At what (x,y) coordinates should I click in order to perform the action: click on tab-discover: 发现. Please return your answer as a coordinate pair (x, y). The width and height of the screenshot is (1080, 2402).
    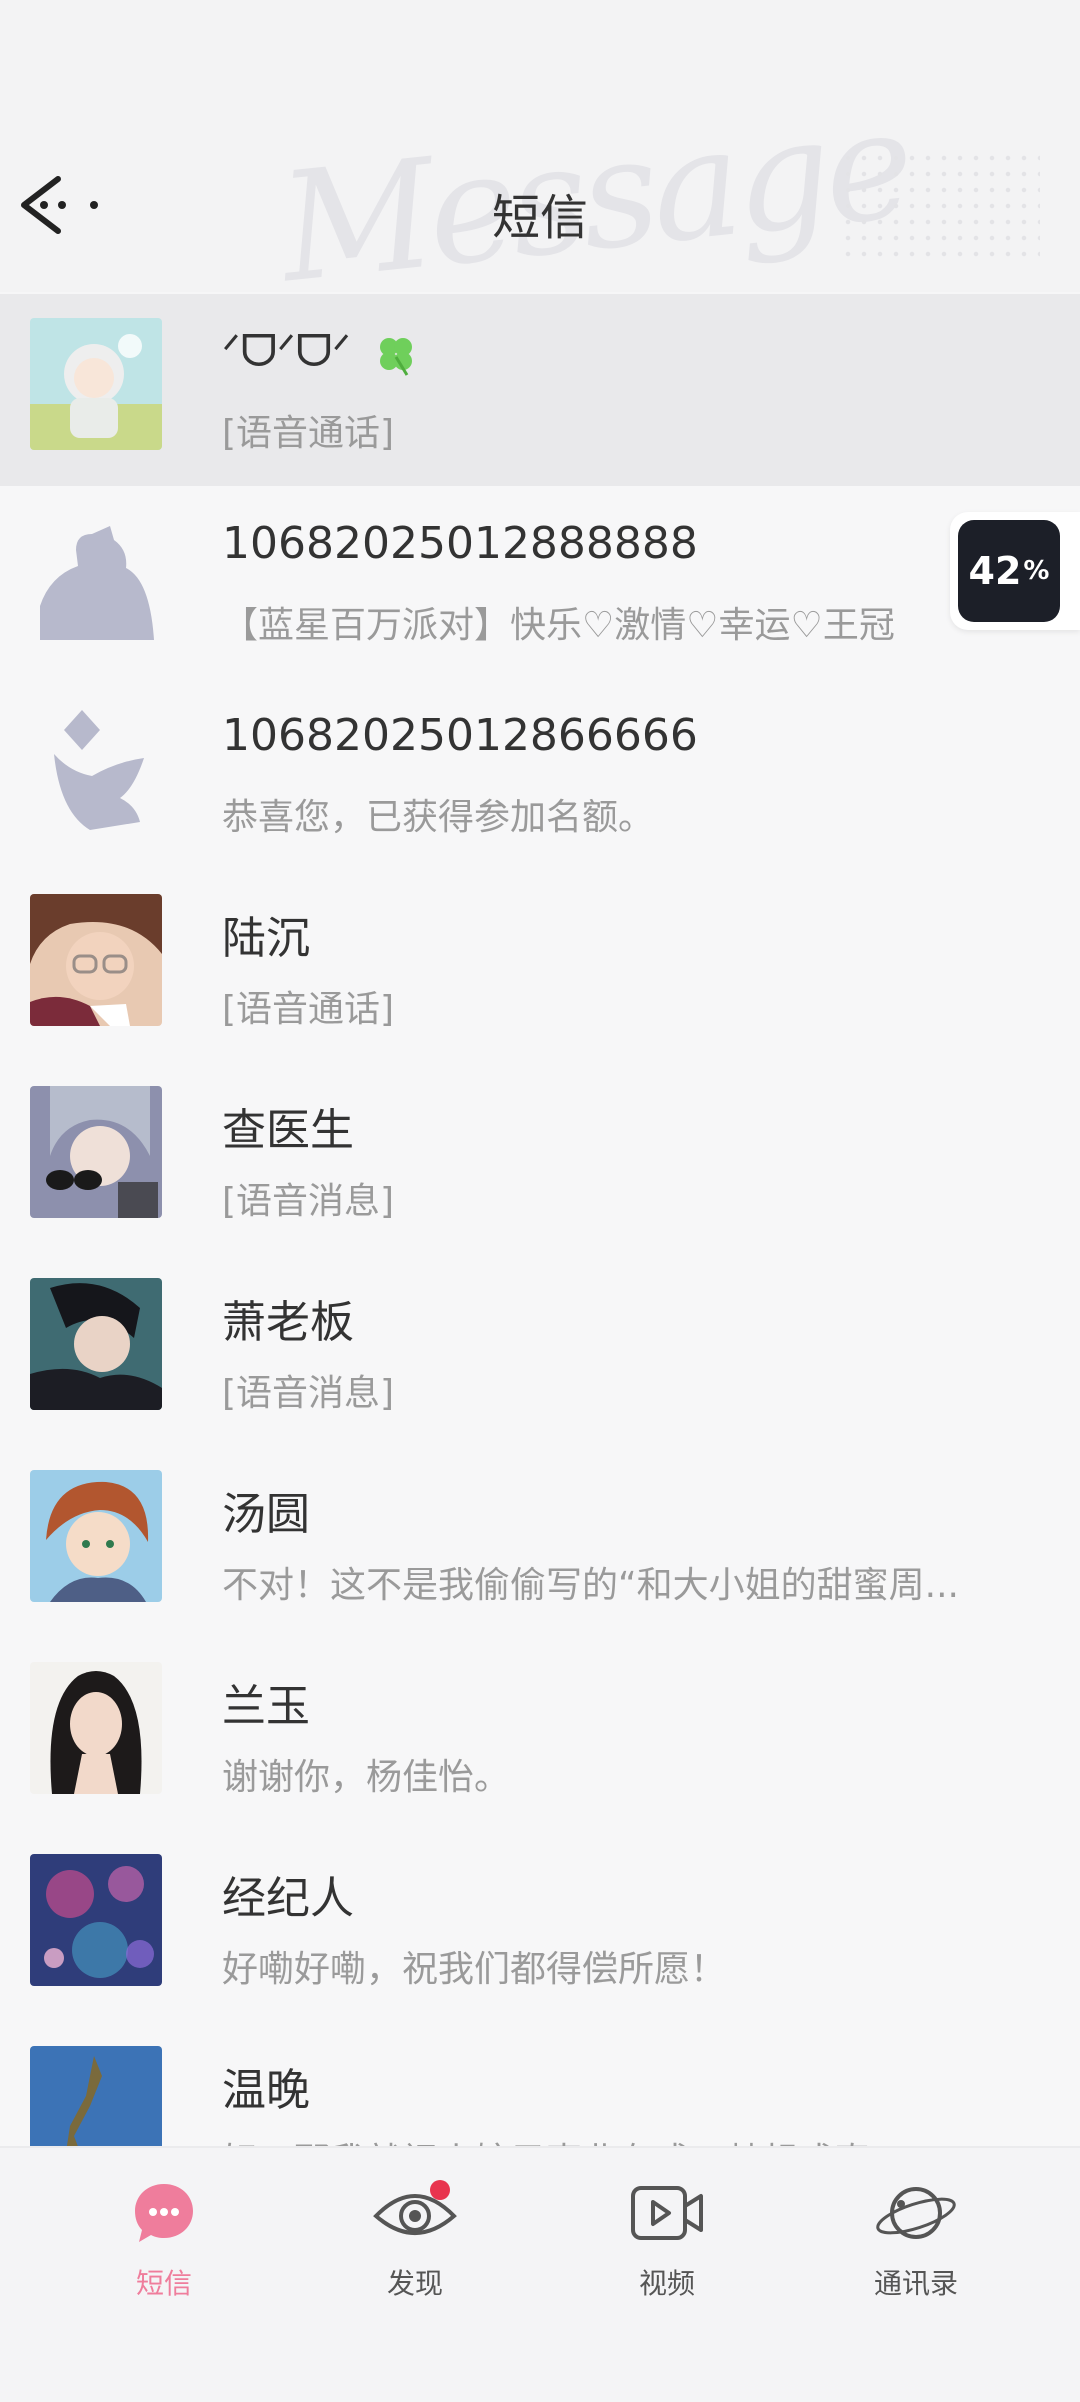
    Looking at the image, I should click on (415, 2248).